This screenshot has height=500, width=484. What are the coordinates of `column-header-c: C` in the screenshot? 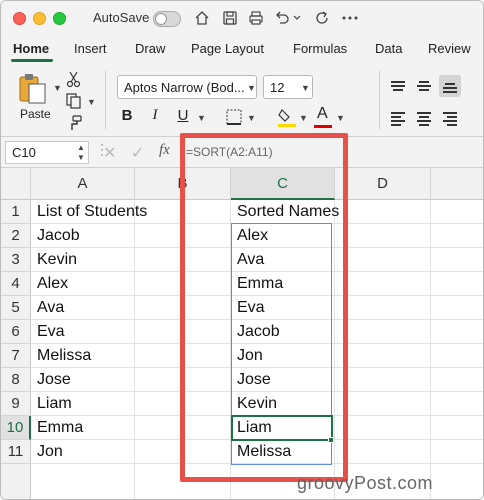 It's located at (283, 184).